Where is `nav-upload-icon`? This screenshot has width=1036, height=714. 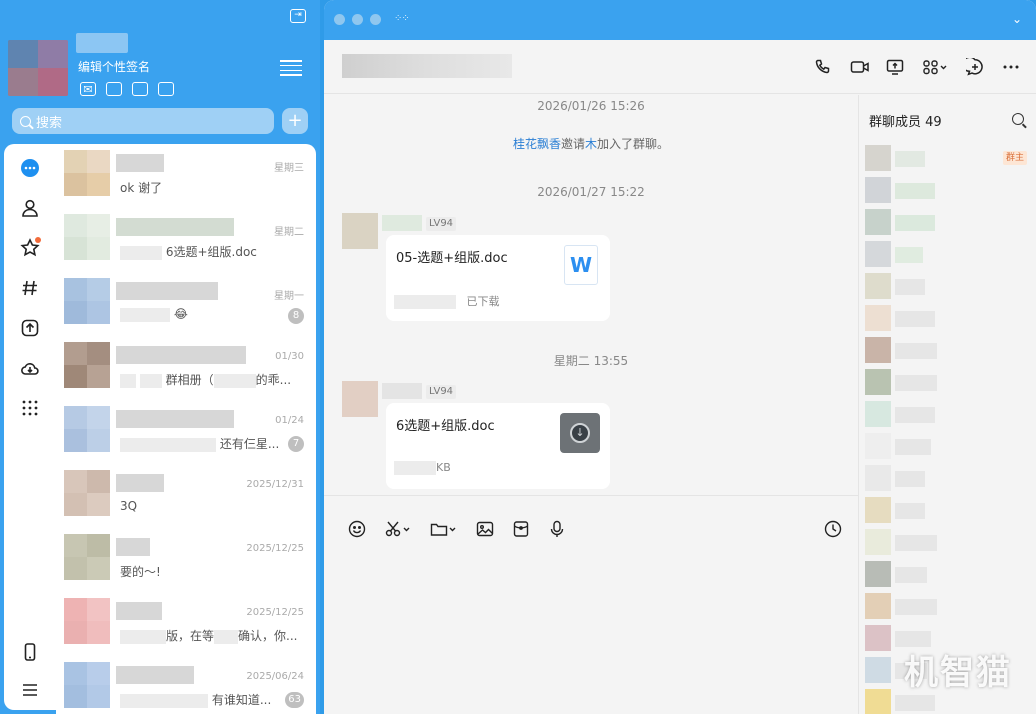
nav-upload-icon is located at coordinates (30, 328).